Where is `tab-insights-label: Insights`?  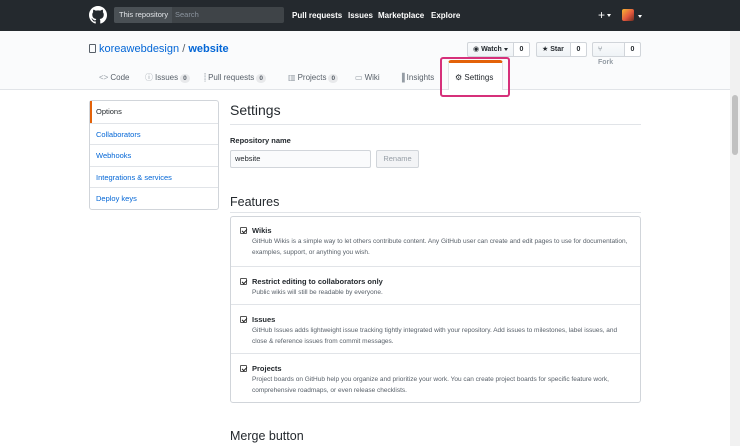 tab-insights-label: Insights is located at coordinates (420, 77).